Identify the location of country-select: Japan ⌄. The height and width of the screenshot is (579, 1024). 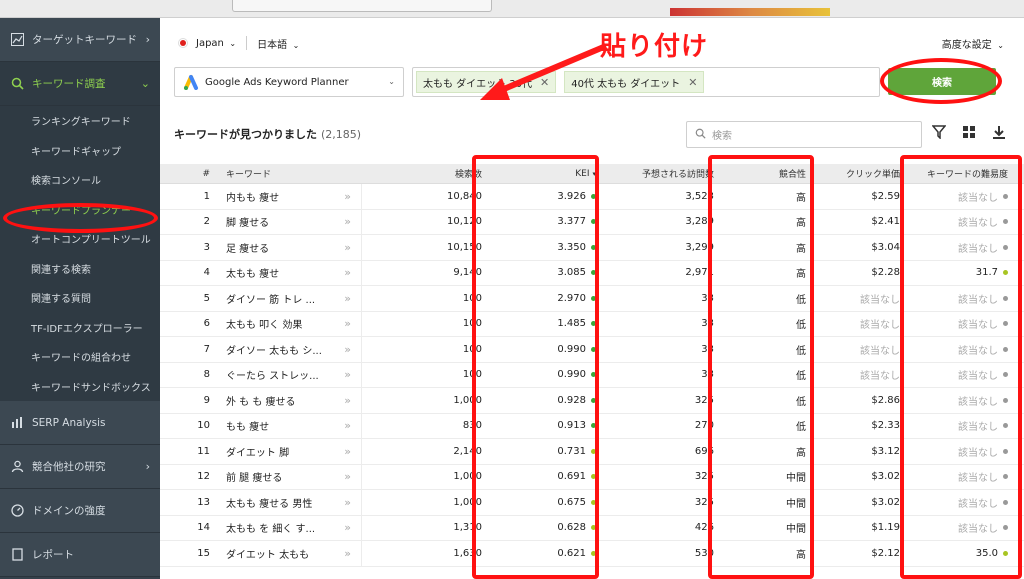
(216, 43).